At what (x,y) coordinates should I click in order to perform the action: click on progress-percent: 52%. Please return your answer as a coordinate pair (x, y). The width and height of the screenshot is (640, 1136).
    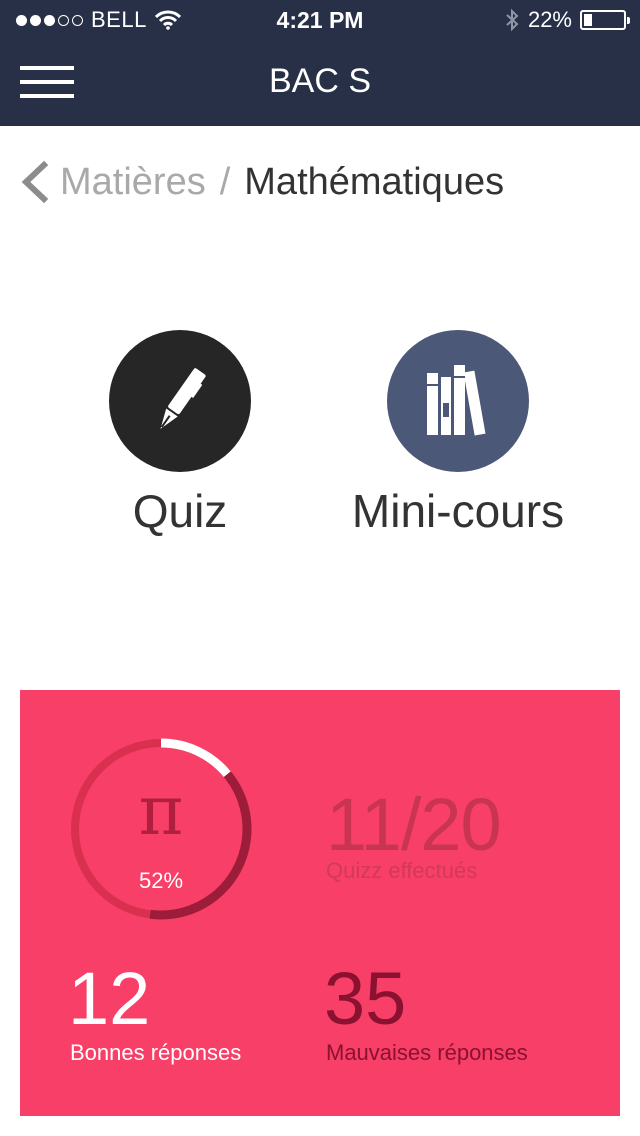
    Looking at the image, I should click on (161, 880).